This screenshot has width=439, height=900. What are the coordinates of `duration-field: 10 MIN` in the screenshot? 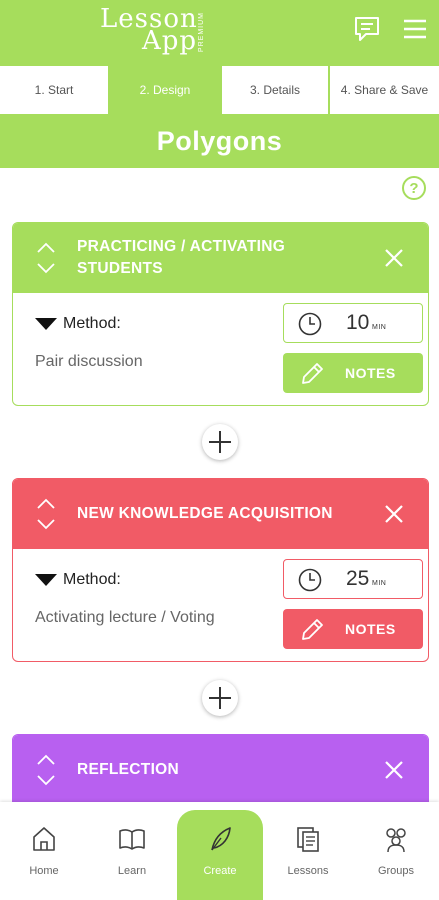 It's located at (353, 323).